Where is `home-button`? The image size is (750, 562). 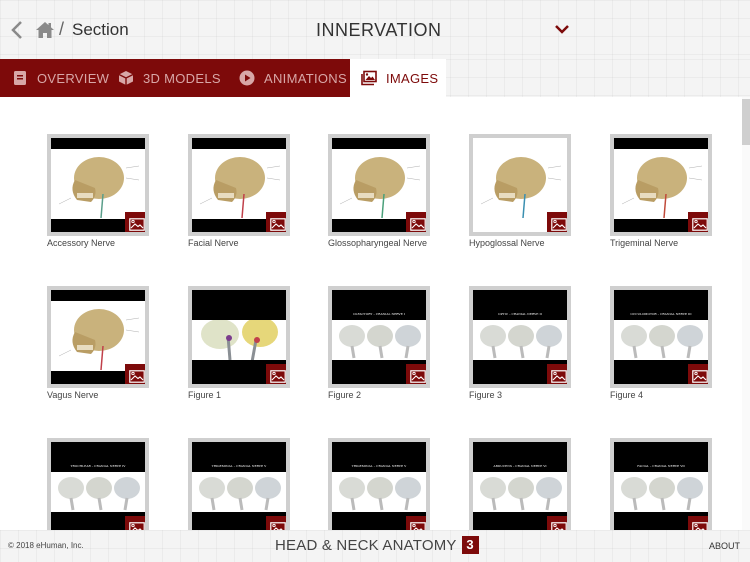 home-button is located at coordinates (45, 30).